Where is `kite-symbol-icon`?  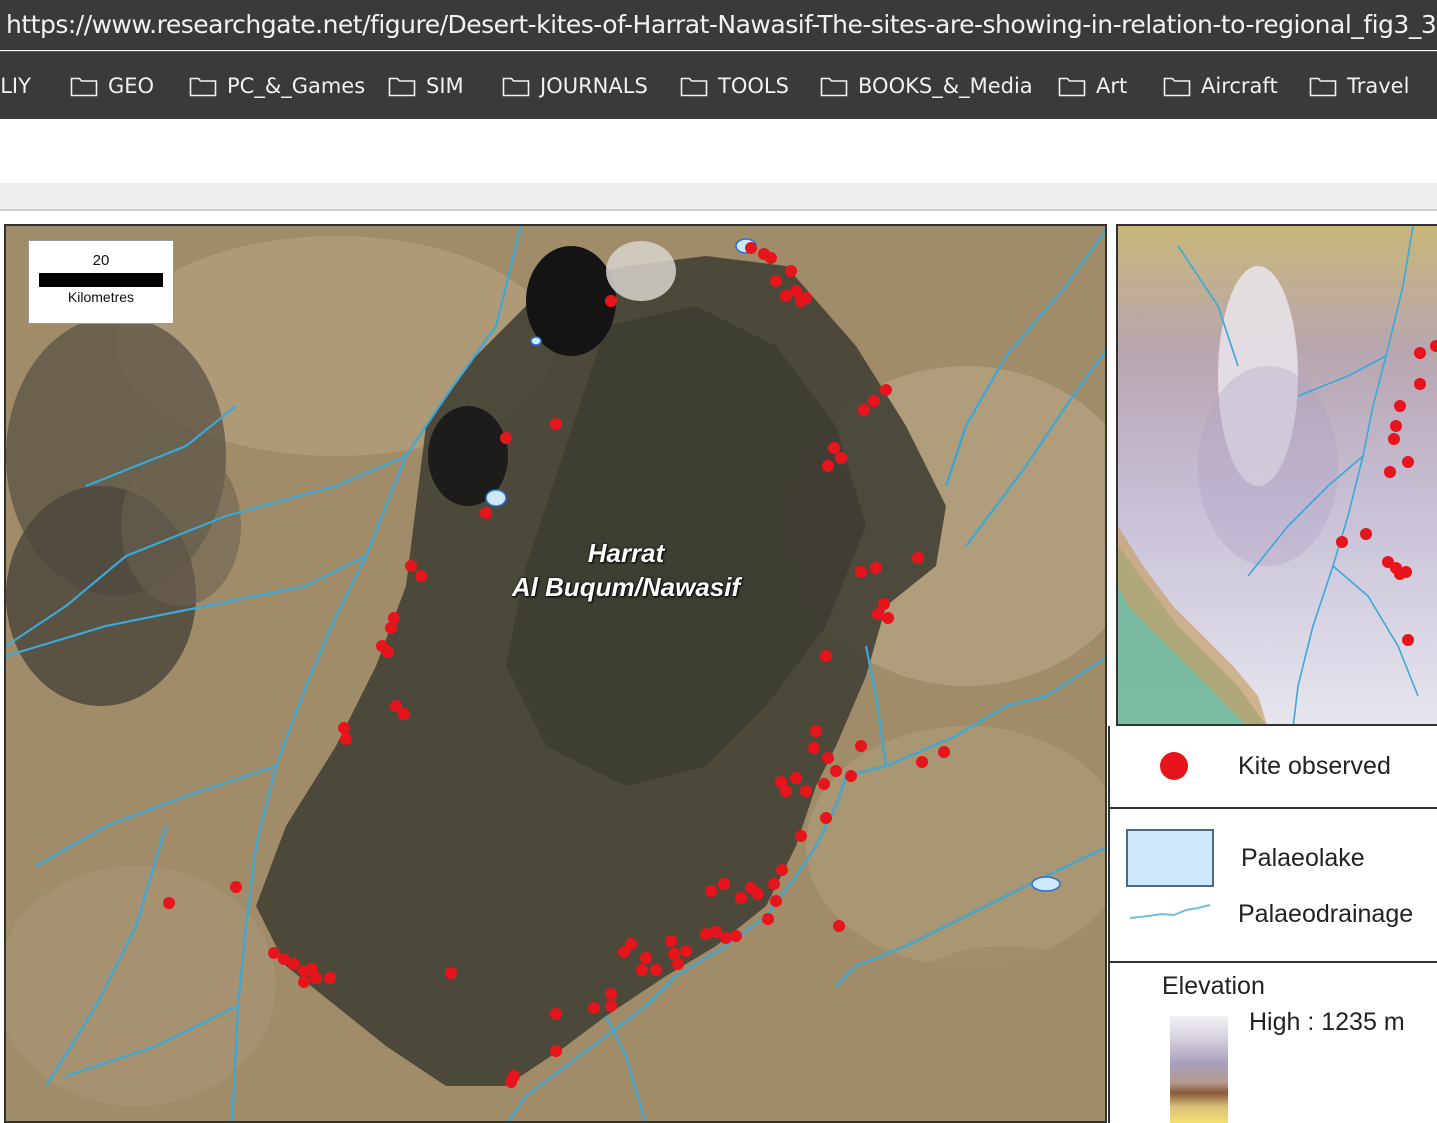
kite-symbol-icon is located at coordinates (1174, 766).